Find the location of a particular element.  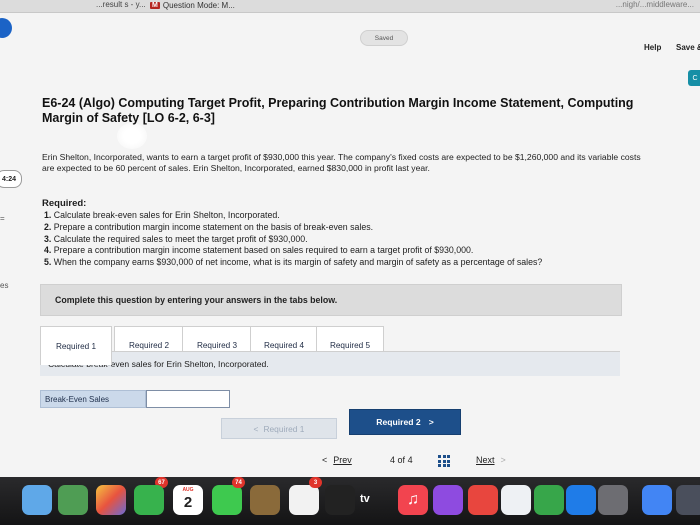

maps-icon is located at coordinates (73, 500).